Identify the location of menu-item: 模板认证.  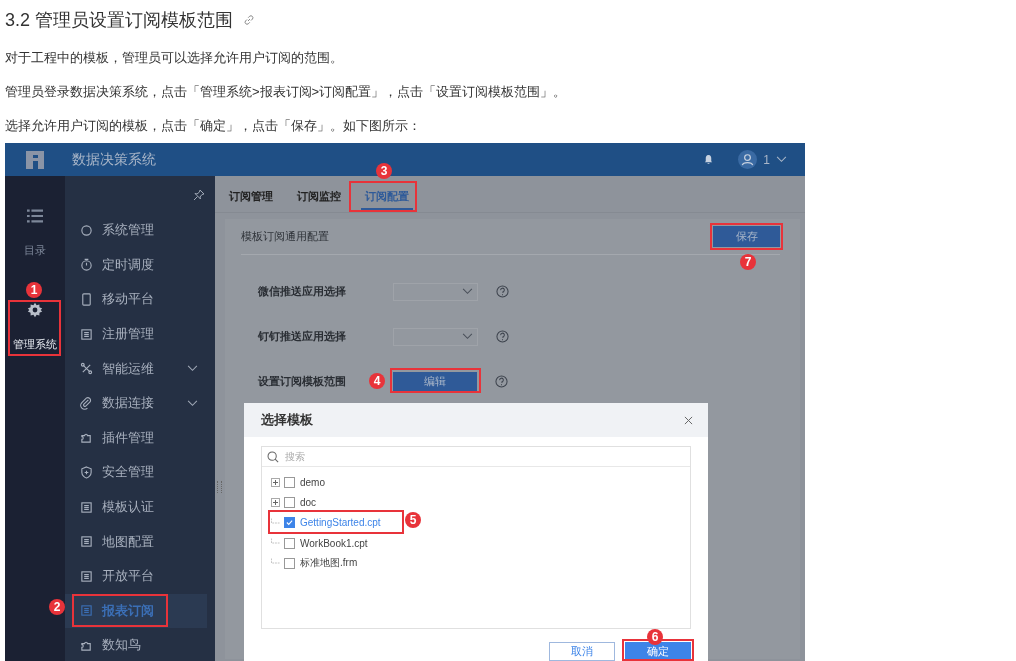
(140, 507).